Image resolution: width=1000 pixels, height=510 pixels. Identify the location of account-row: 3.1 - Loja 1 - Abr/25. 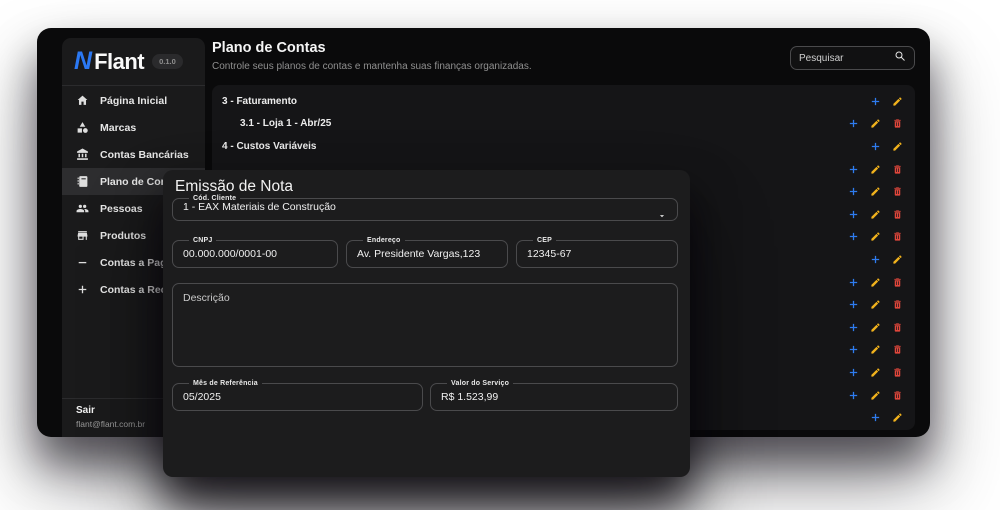
(563, 124).